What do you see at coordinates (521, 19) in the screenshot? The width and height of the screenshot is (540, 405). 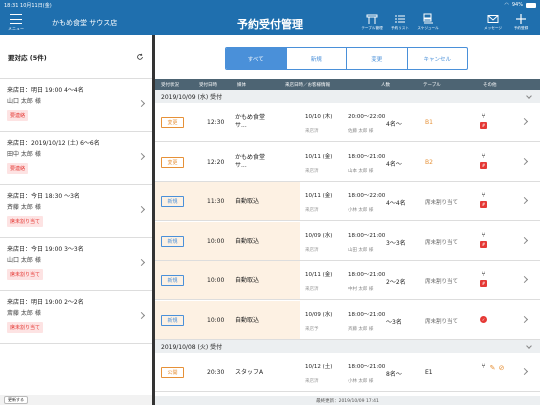 I see `plus-icon` at bounding box center [521, 19].